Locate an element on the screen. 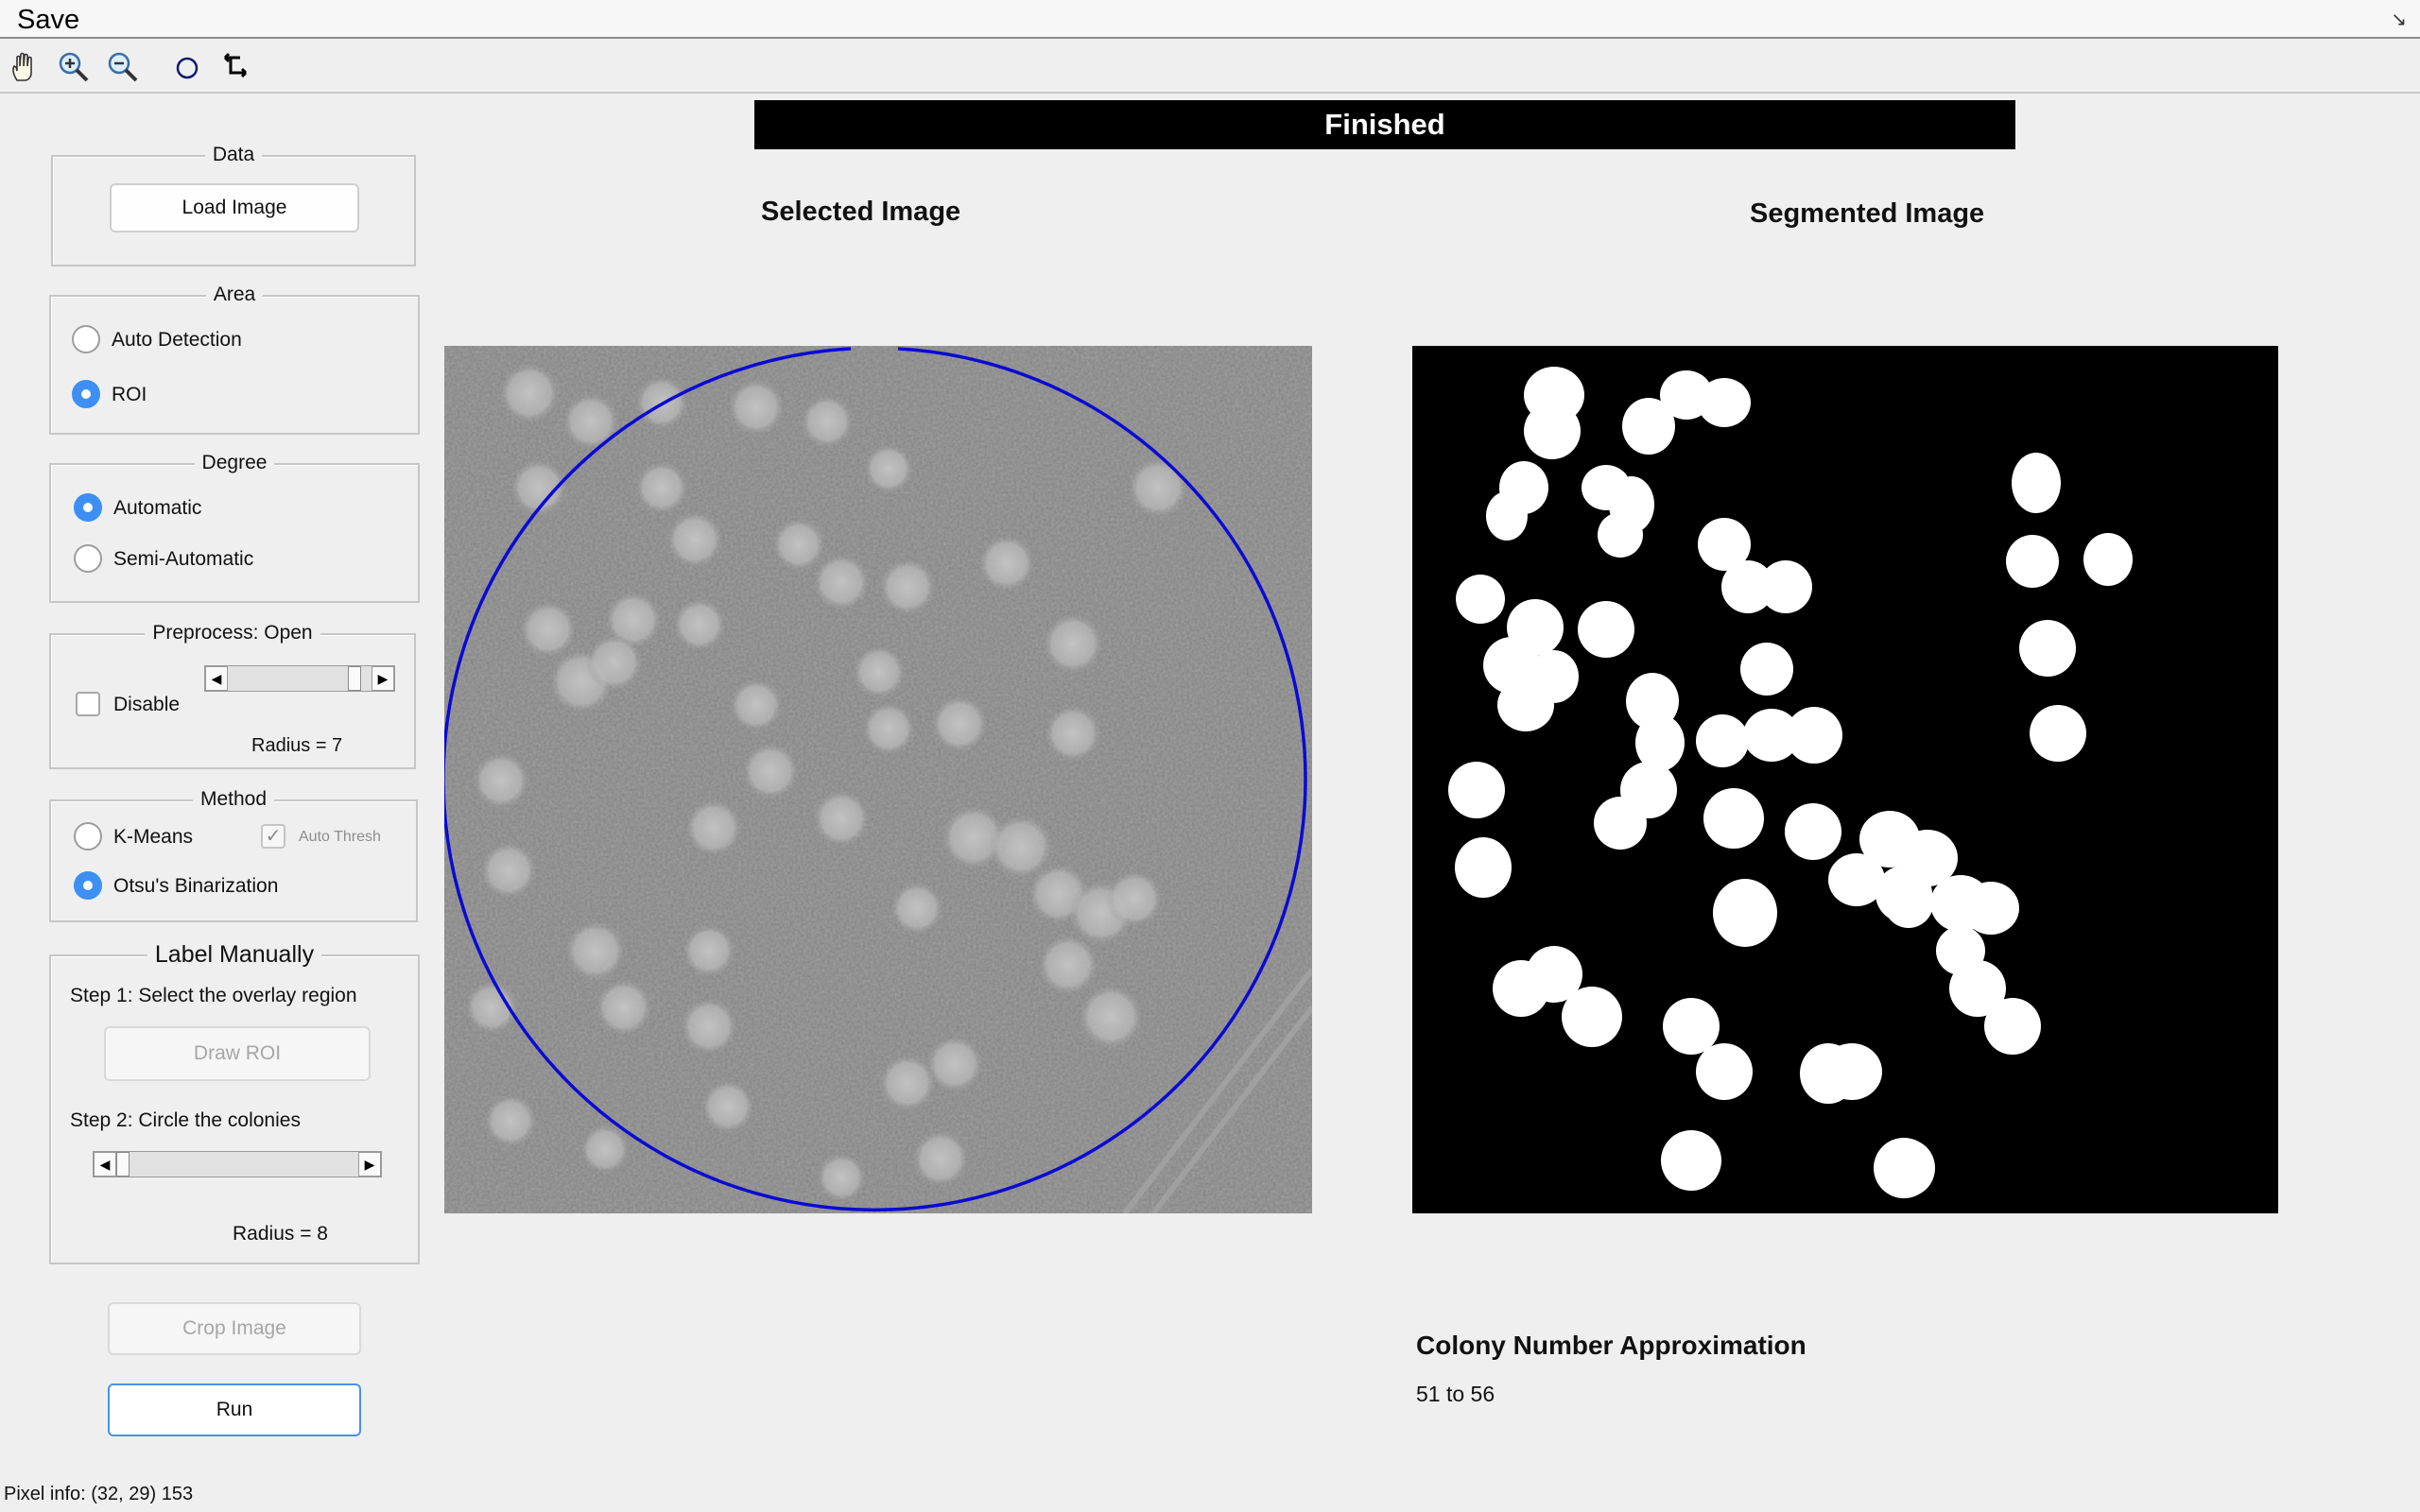  kmeans-label: K-Means is located at coordinates (153, 837).